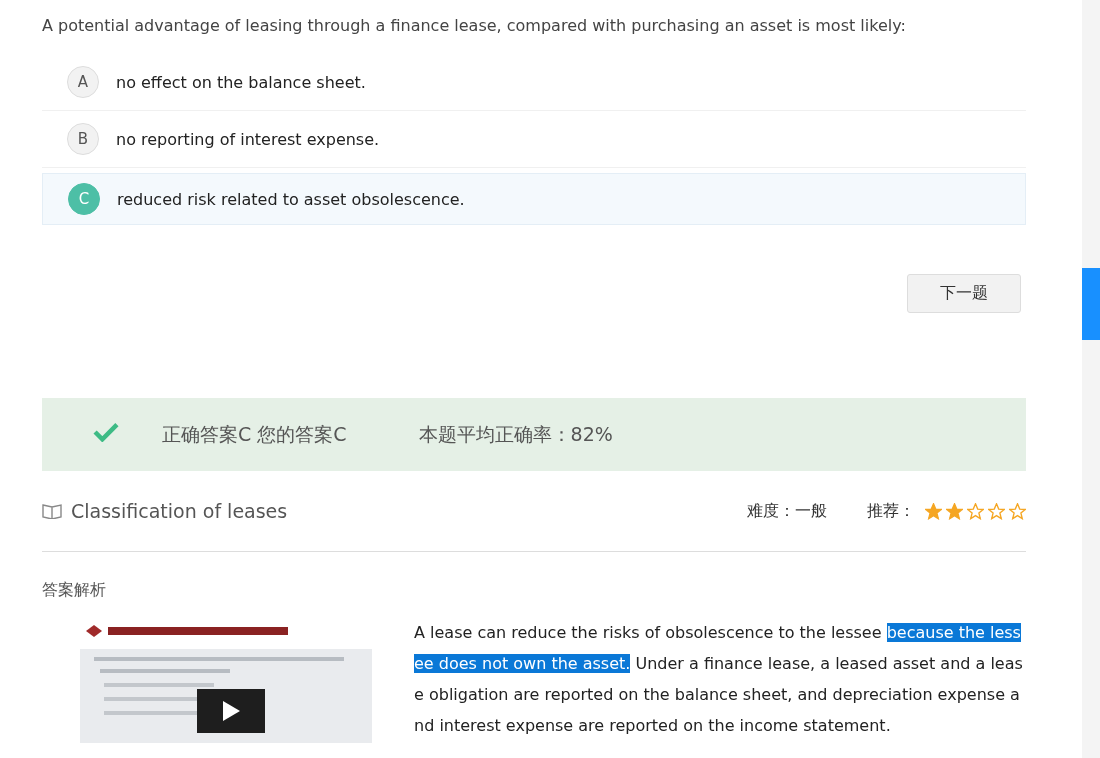  Describe the element at coordinates (254, 434) in the screenshot. I see `answer-summary: 正确答案C 您的答案C` at that location.